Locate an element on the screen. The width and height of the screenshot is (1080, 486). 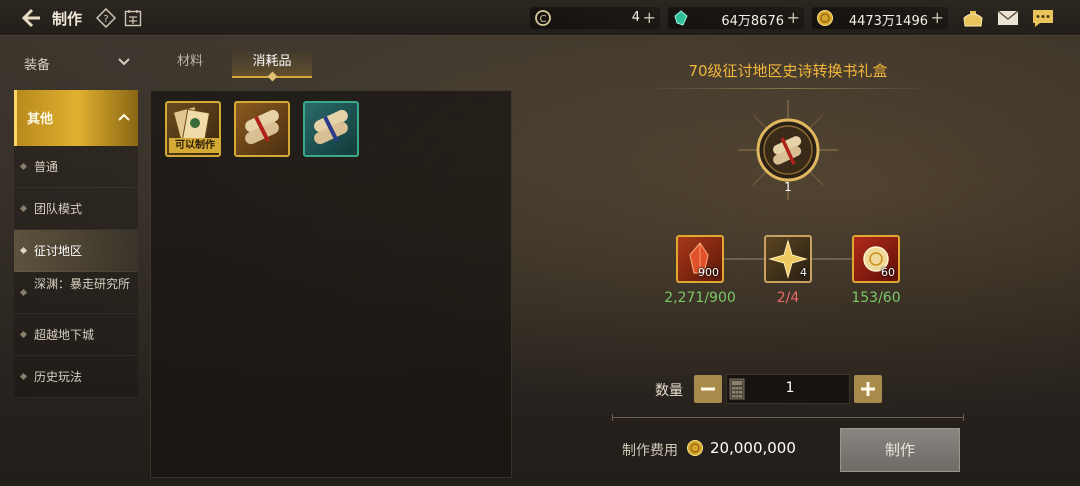
quantity-value: 1 is located at coordinates (790, 388).